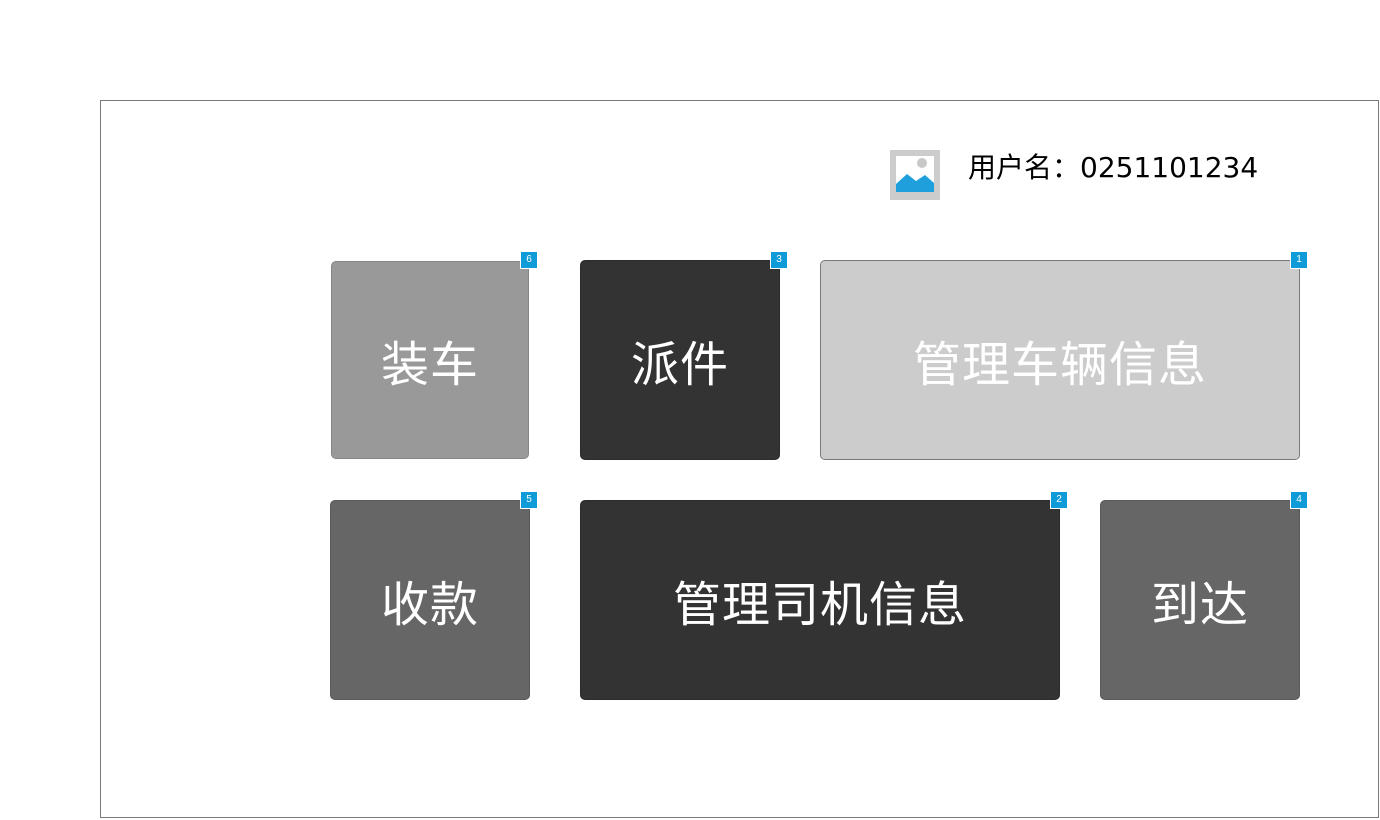  I want to click on username-label: 用户名：0251101234, so click(1113, 167).